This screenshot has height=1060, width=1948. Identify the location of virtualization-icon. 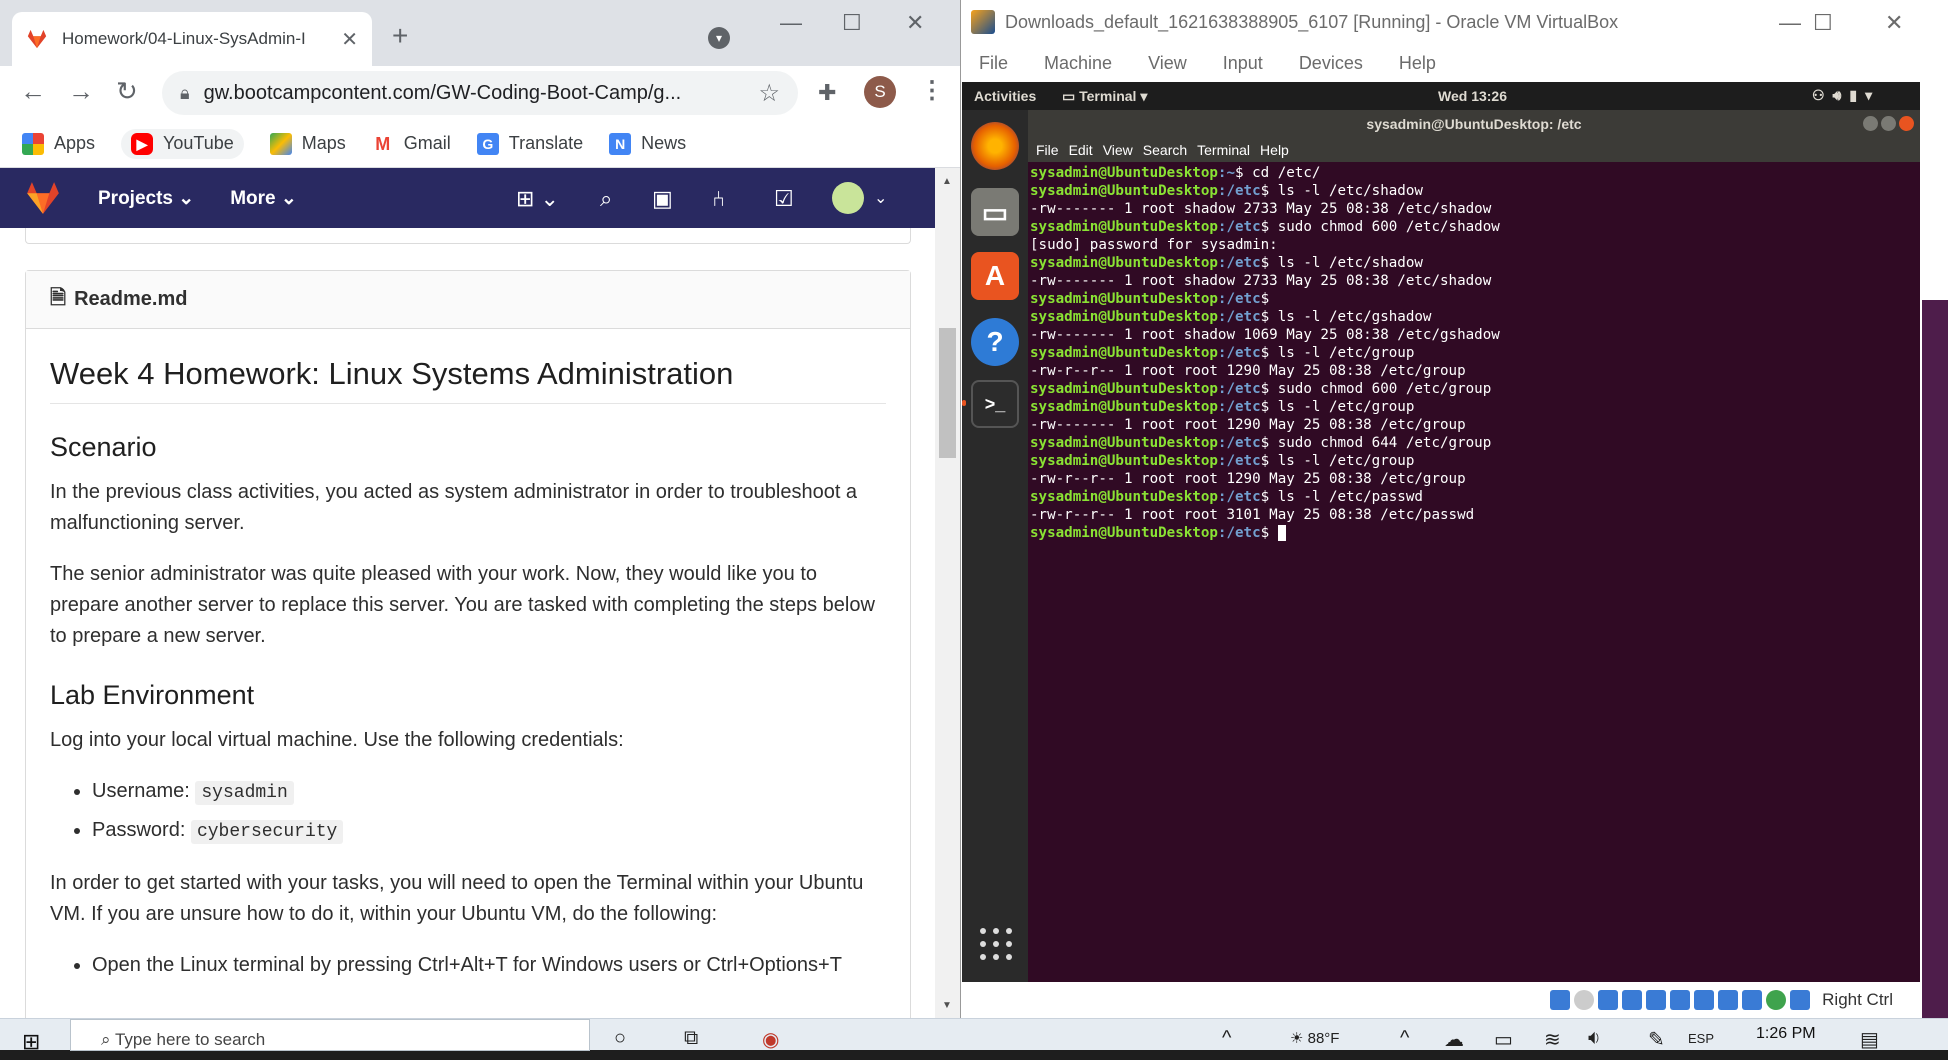
(1752, 1000).